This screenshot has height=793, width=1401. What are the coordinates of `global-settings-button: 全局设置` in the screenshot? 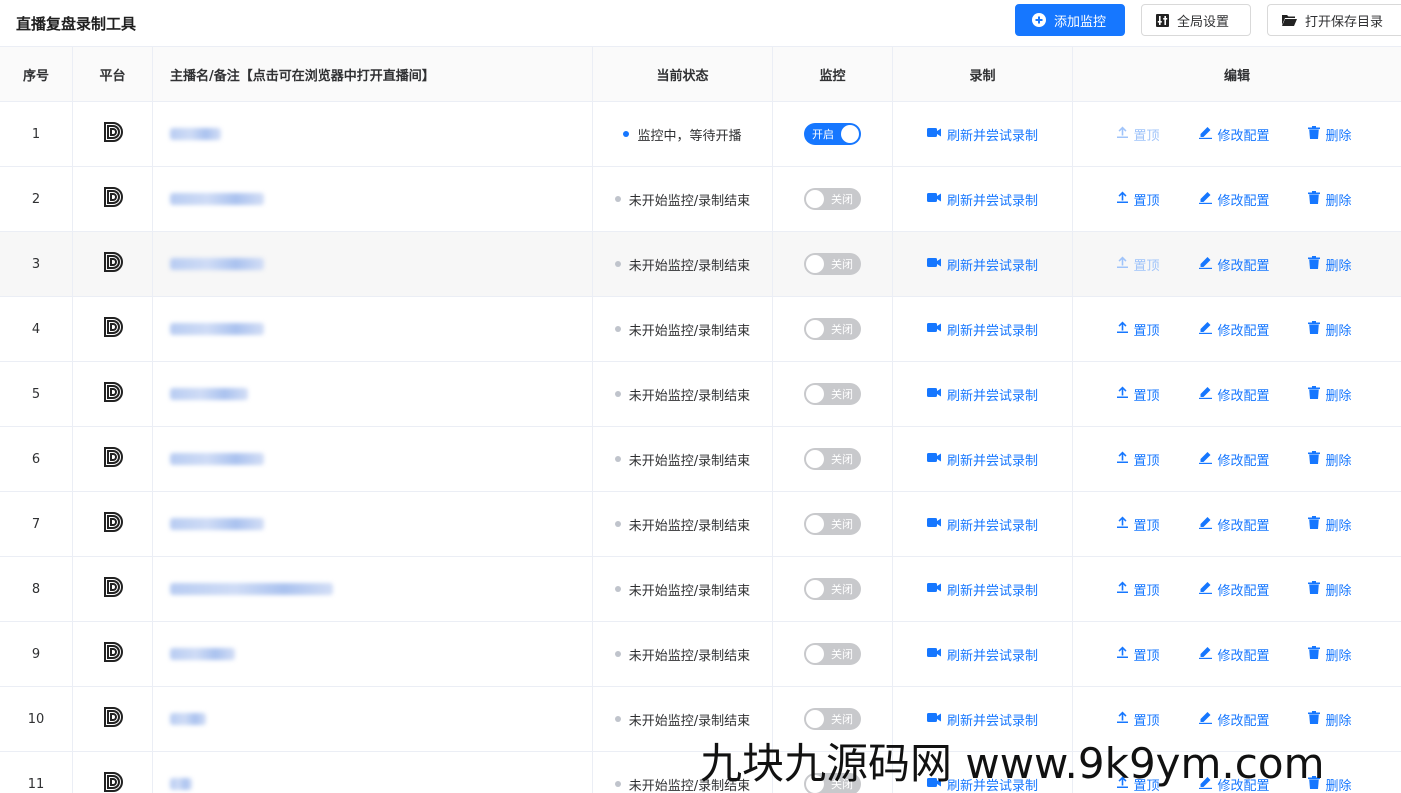 It's located at (1196, 20).